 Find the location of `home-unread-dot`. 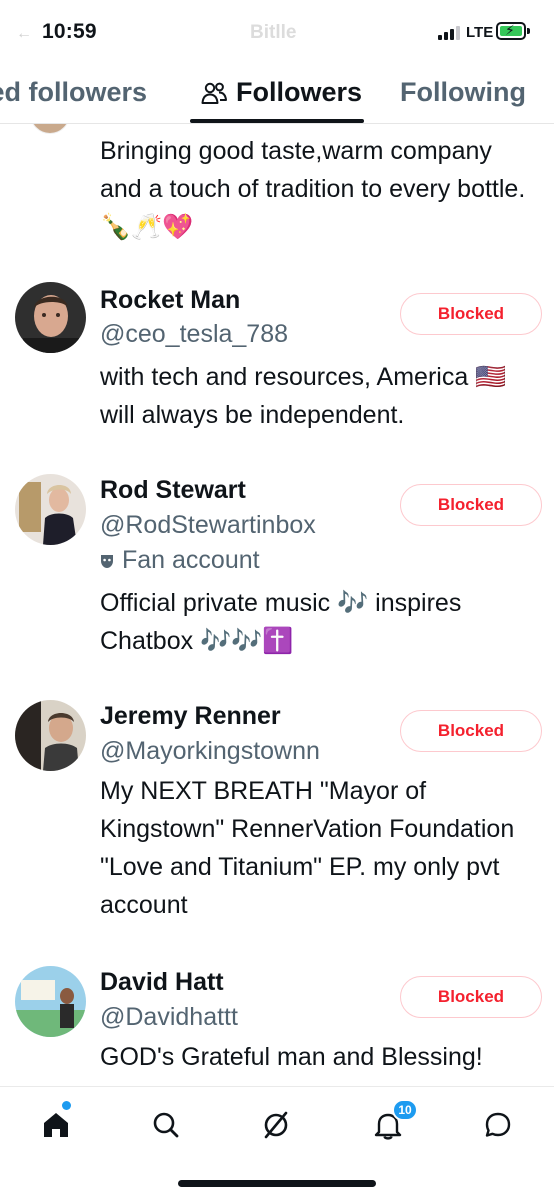

home-unread-dot is located at coordinates (66, 1105).